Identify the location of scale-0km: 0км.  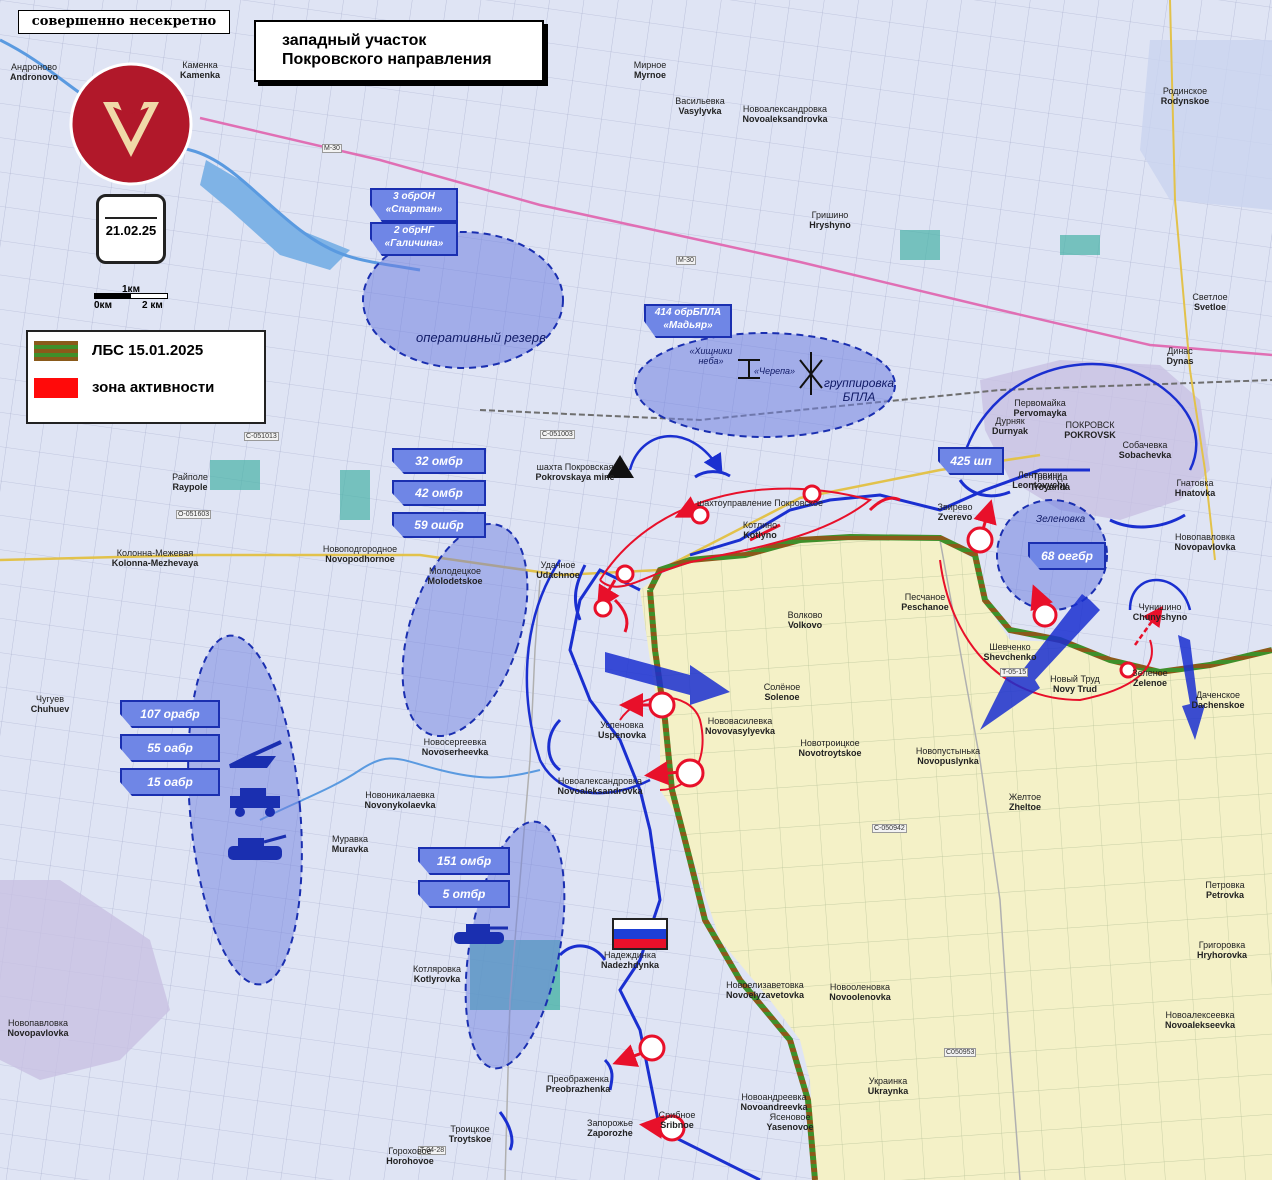
(103, 305).